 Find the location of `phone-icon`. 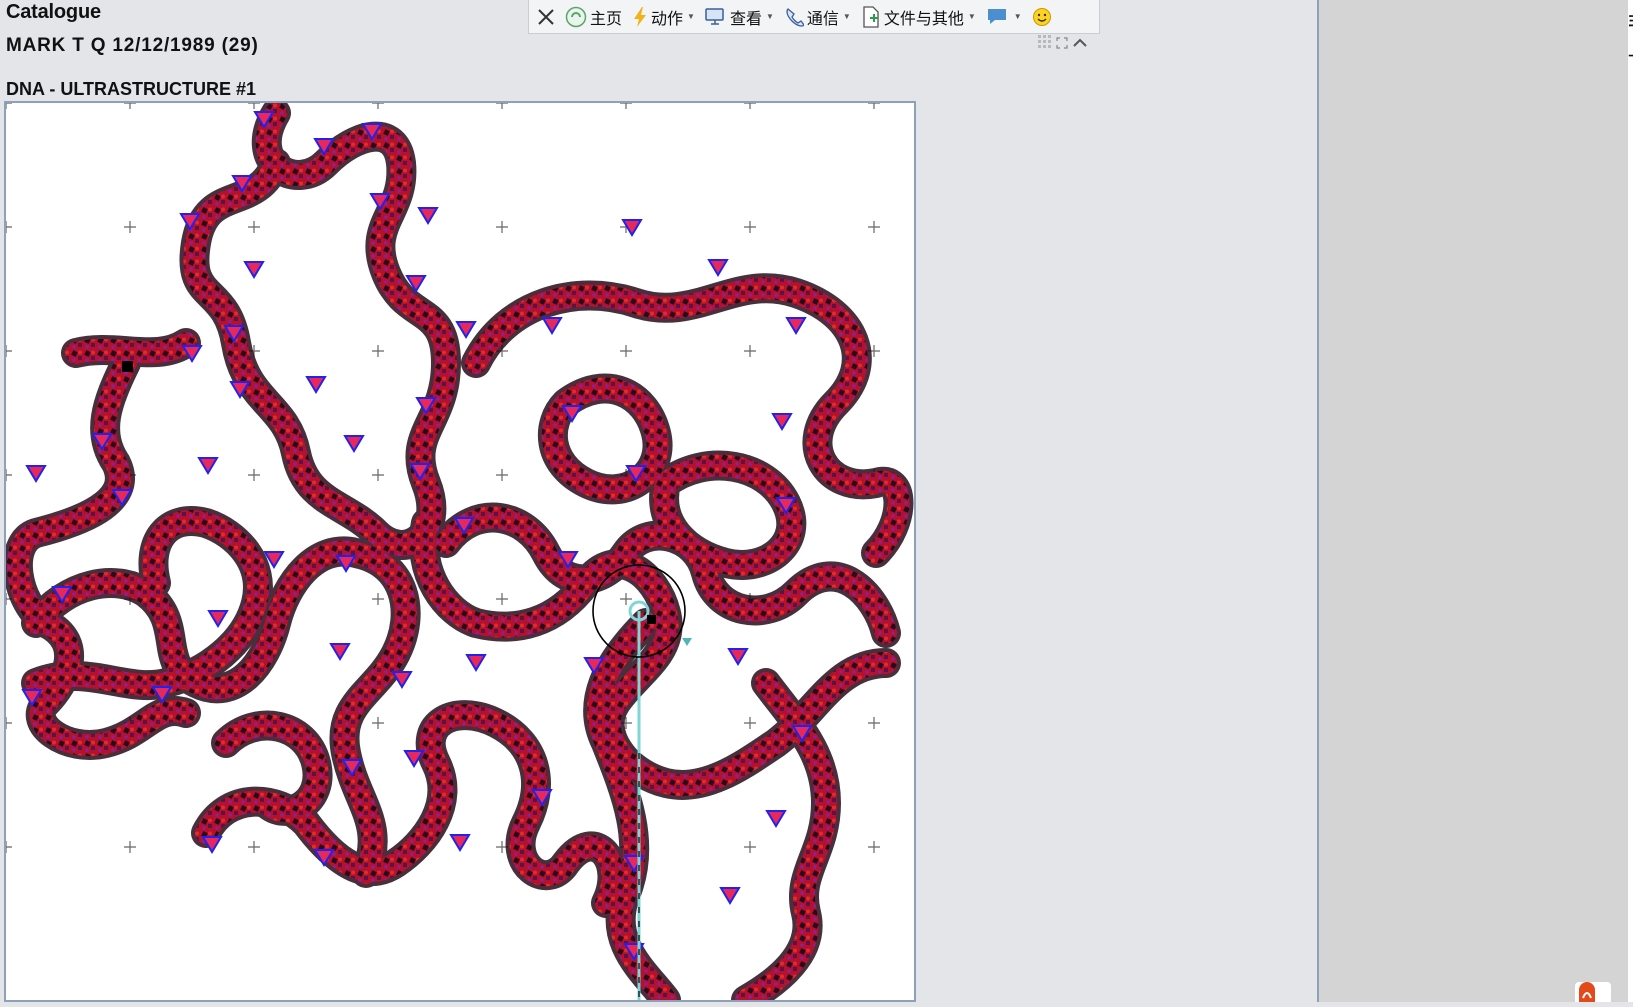

phone-icon is located at coordinates (794, 17).